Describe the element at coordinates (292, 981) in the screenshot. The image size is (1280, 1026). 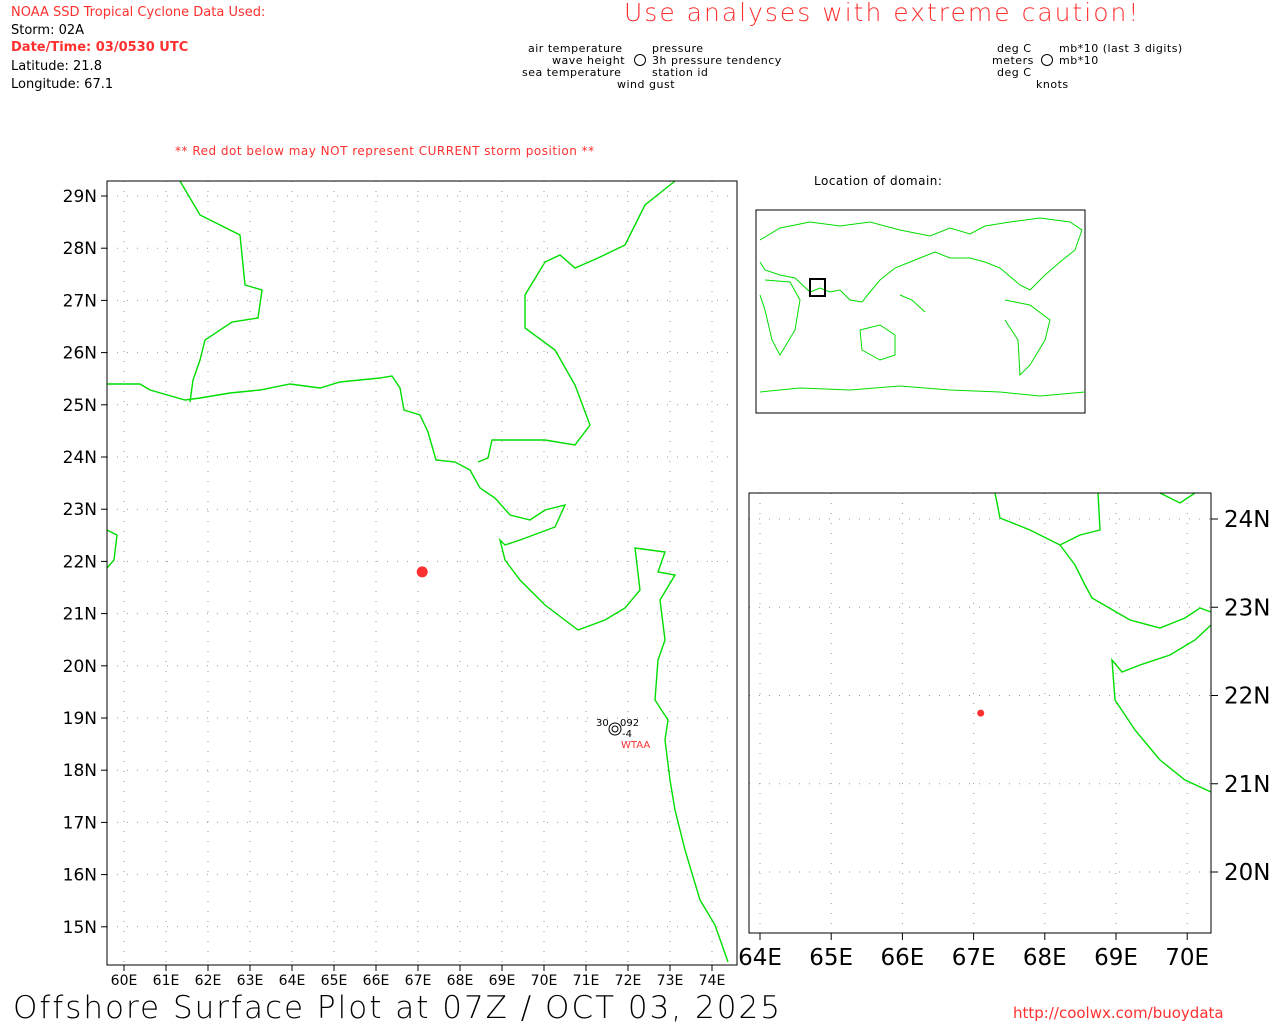
I see `lon-tick-label: 64E` at that location.